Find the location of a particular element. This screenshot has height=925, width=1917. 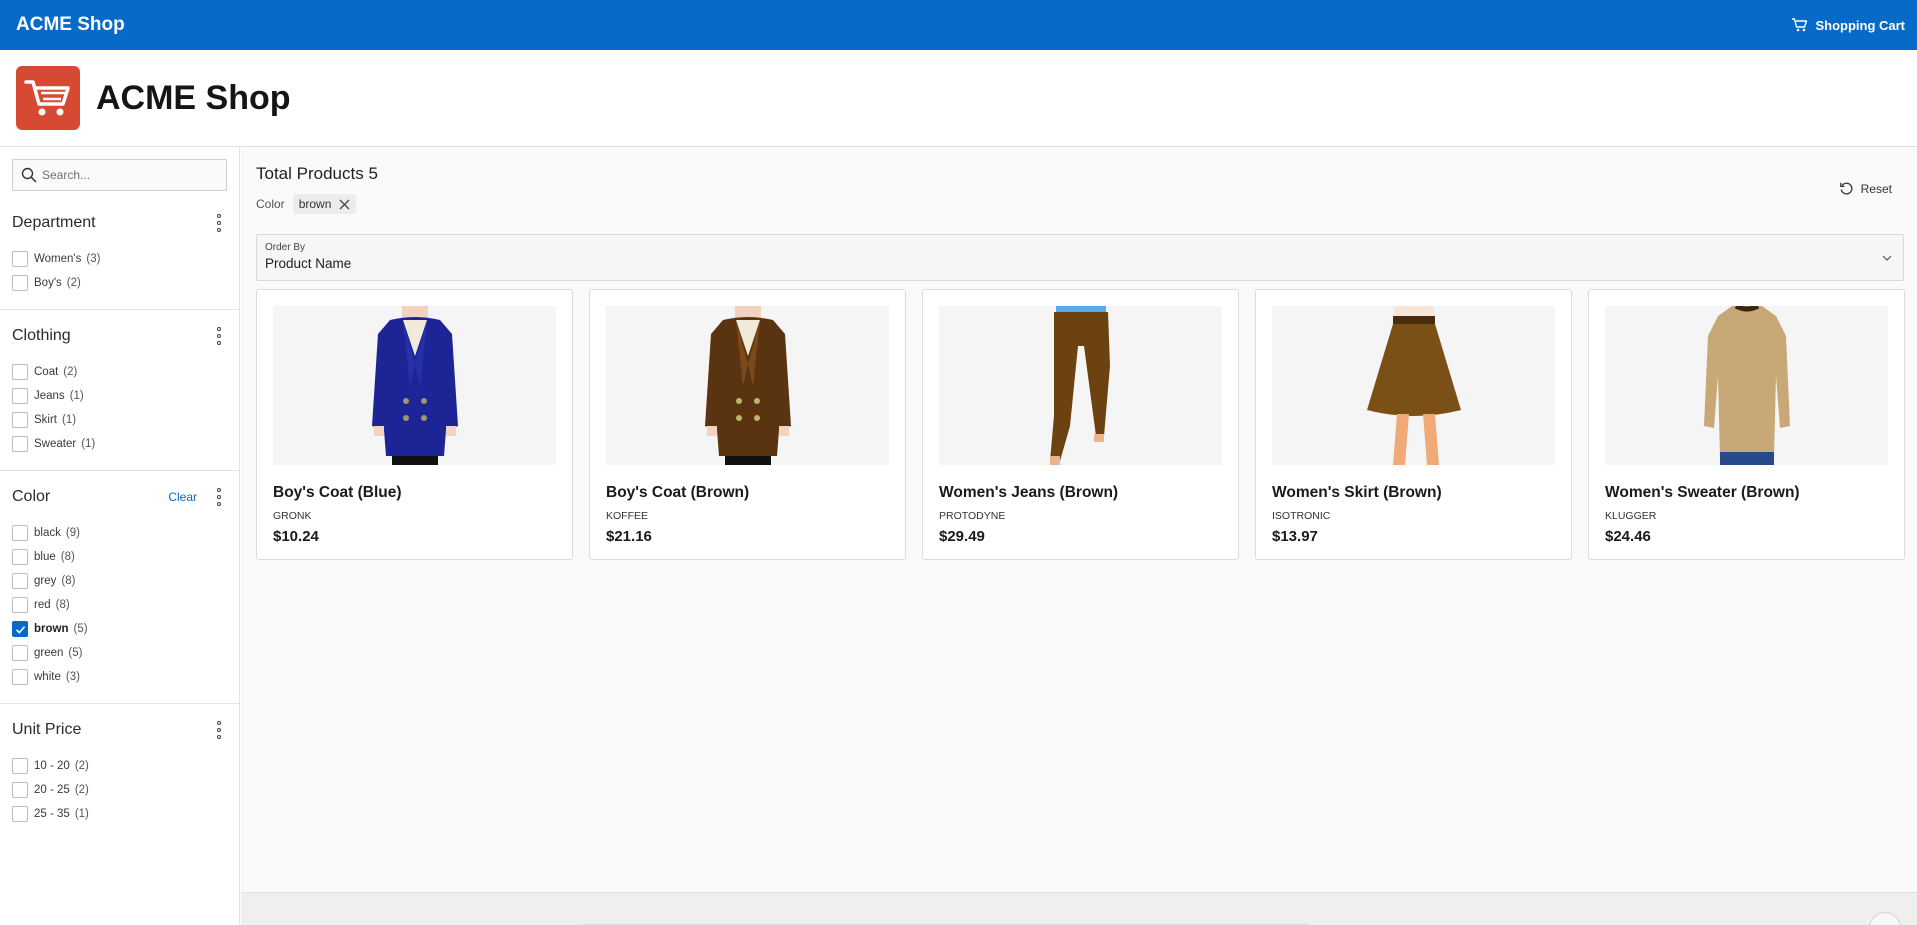

product-name: Women's Sweater (Brown) is located at coordinates (1746, 493).